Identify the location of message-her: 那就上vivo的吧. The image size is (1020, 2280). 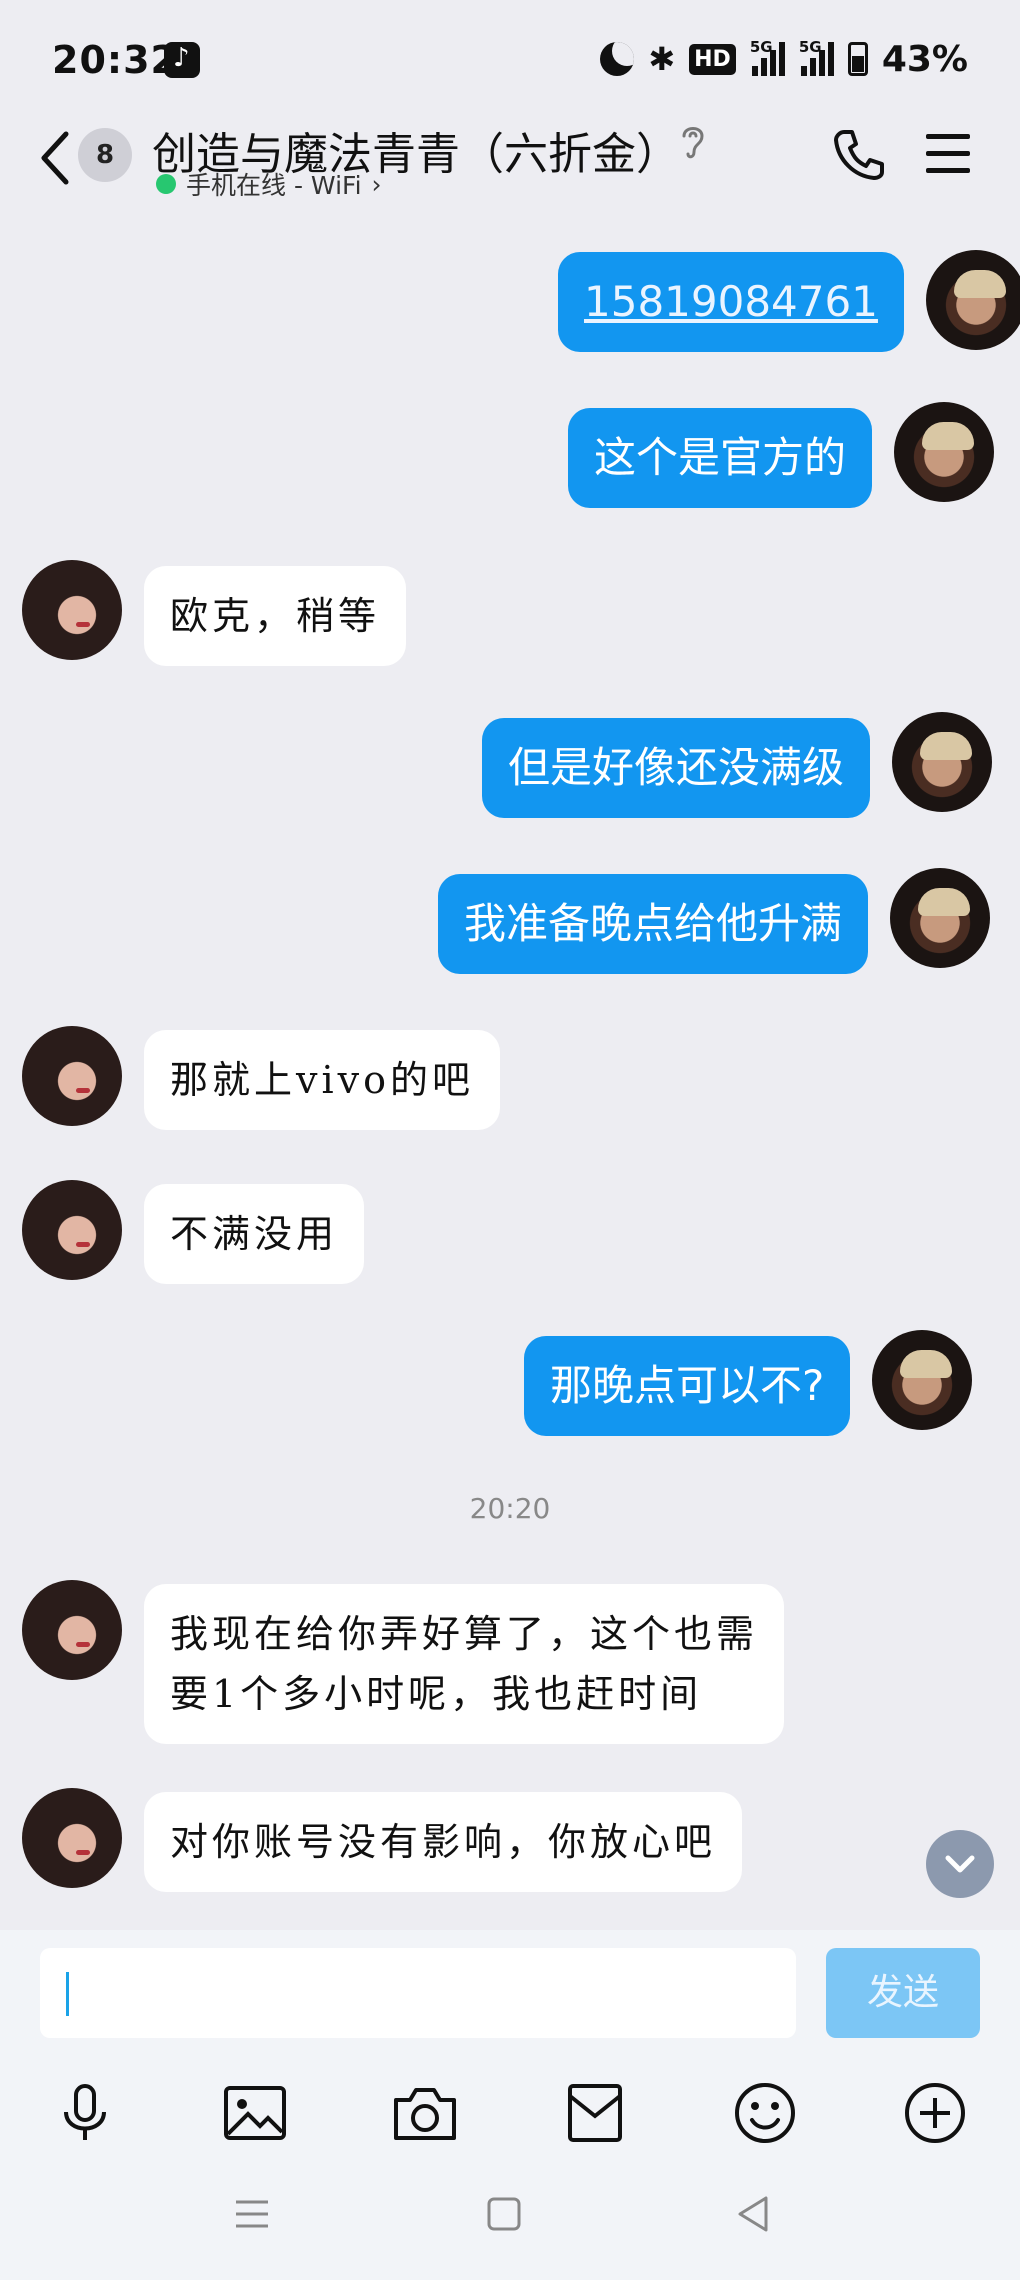
(261, 1078).